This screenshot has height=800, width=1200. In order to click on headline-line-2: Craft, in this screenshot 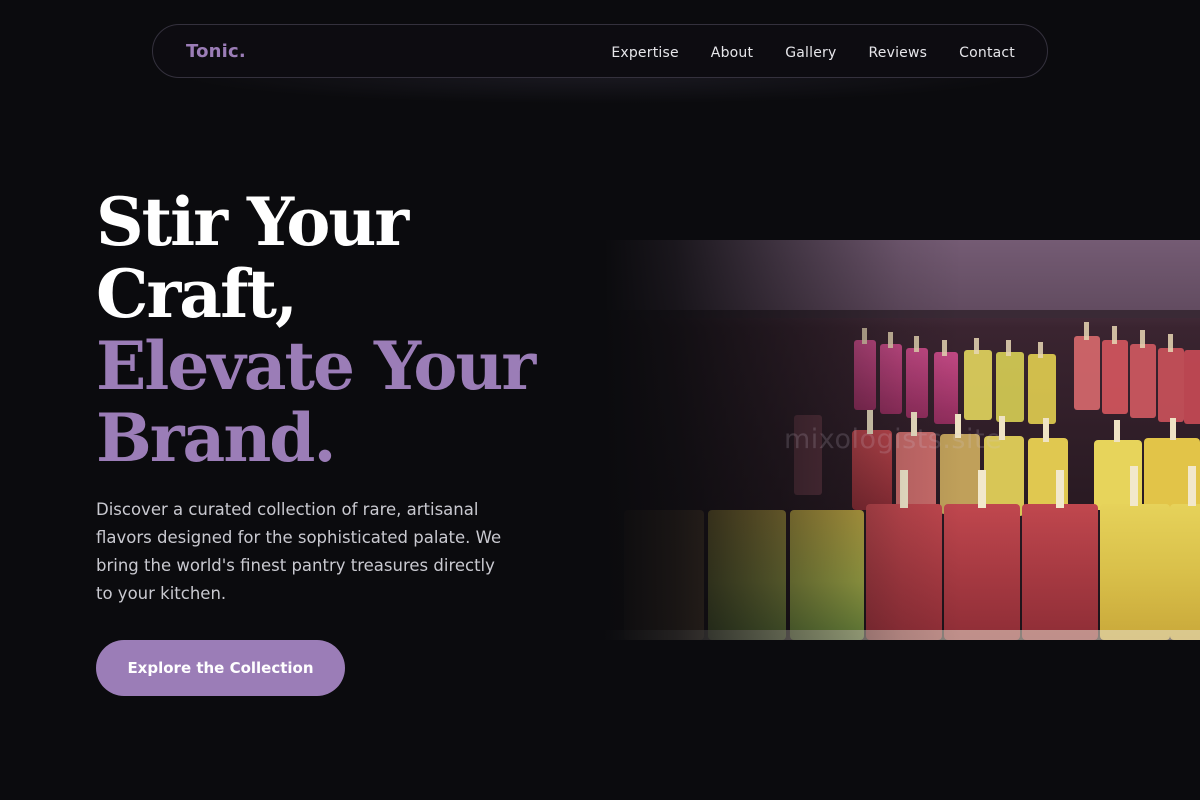, I will do `click(197, 294)`.